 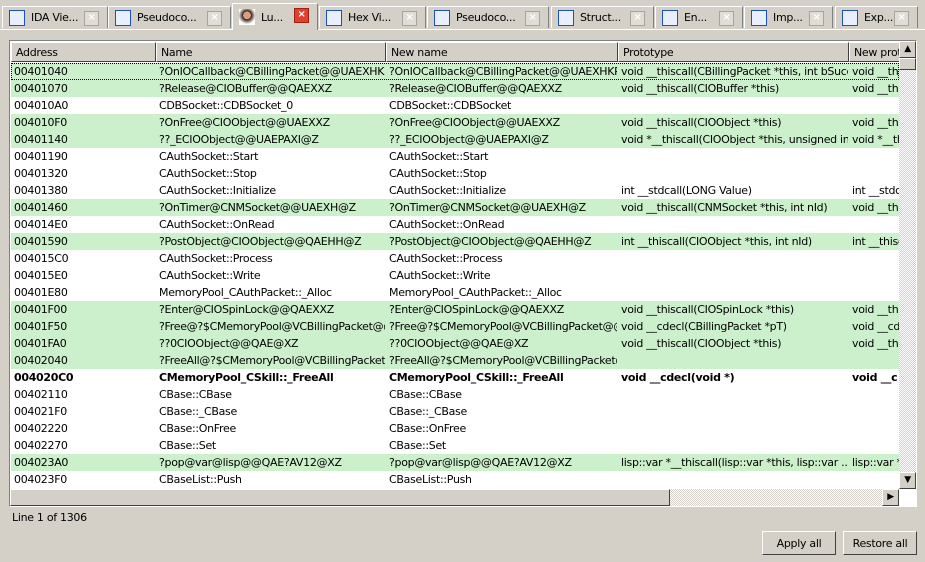 What do you see at coordinates (476, 309) in the screenshot?
I see `cell-new-name: ?Enter@CIOSpinLock@@QAEXXZ` at bounding box center [476, 309].